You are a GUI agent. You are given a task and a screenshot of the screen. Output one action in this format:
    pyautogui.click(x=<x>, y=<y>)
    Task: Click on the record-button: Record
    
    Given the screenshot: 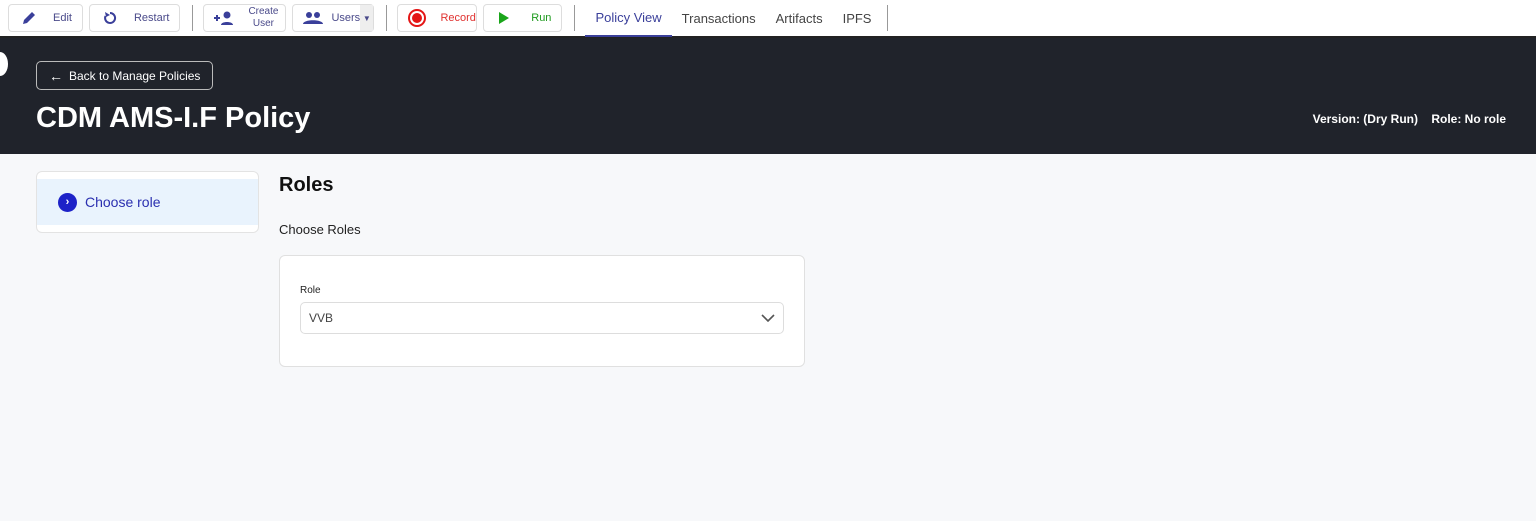 What is the action you would take?
    pyautogui.click(x=437, y=18)
    